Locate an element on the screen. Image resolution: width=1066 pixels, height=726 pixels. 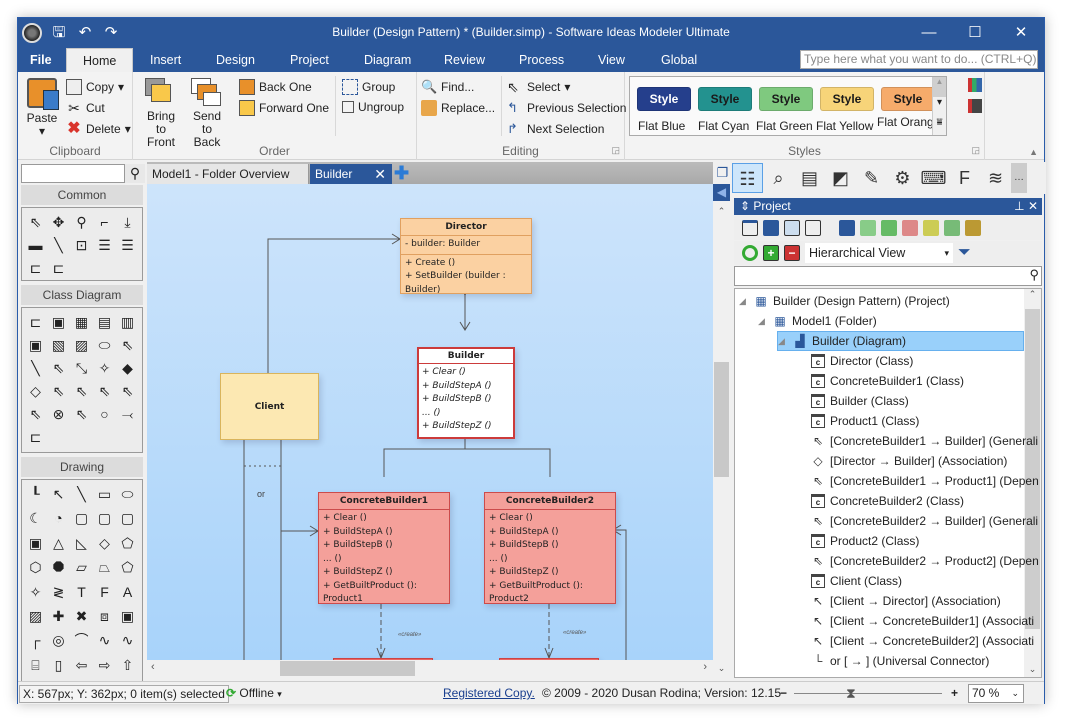
tree-item: c Product1 (Class) is located at coordinates (857, 421).